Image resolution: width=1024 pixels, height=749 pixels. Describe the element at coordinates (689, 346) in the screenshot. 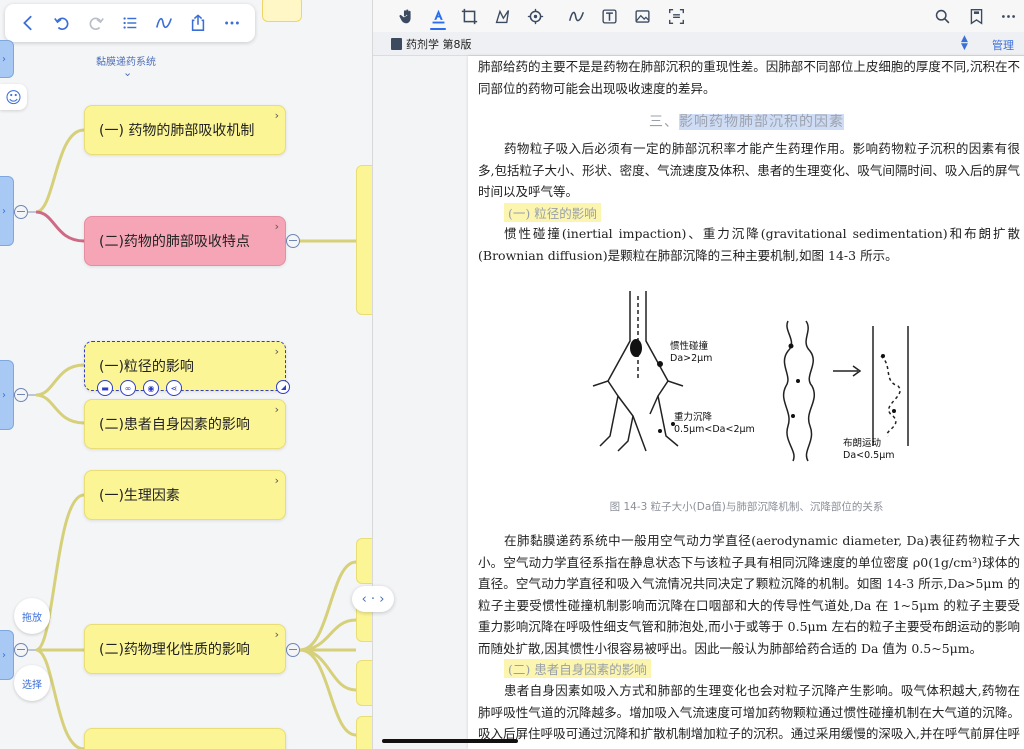

I see `figure-label-line: 惯性碰撞` at that location.